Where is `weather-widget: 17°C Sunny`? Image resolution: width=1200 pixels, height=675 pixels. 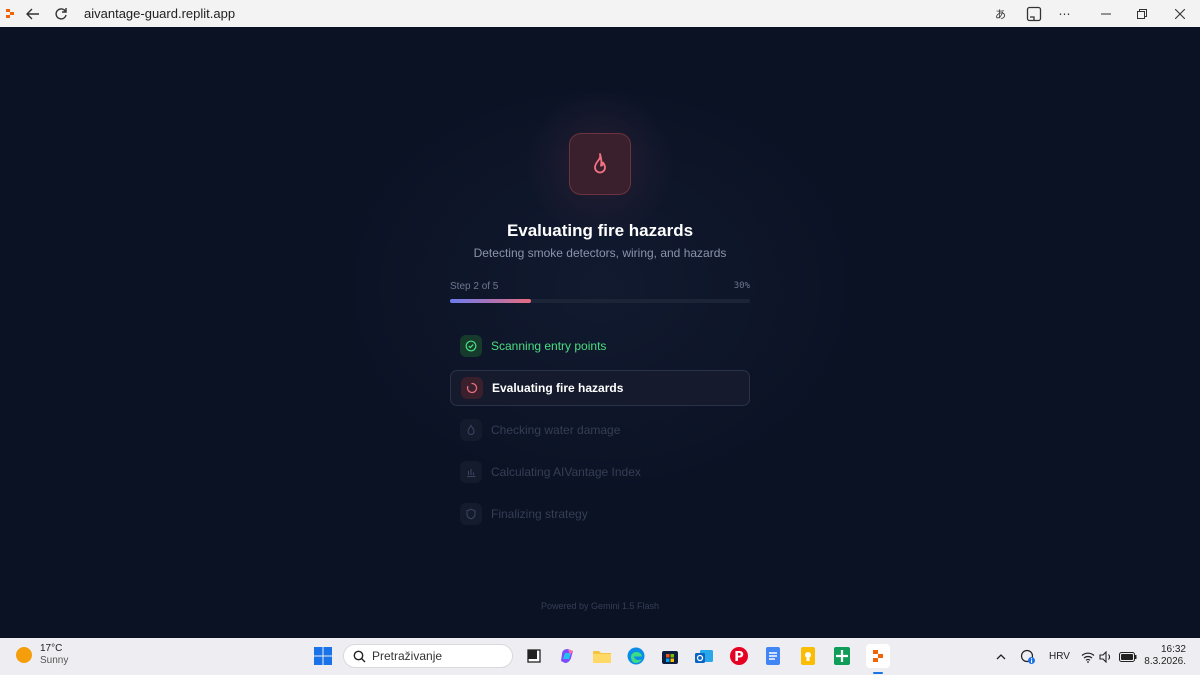 weather-widget: 17°C Sunny is located at coordinates (42, 655).